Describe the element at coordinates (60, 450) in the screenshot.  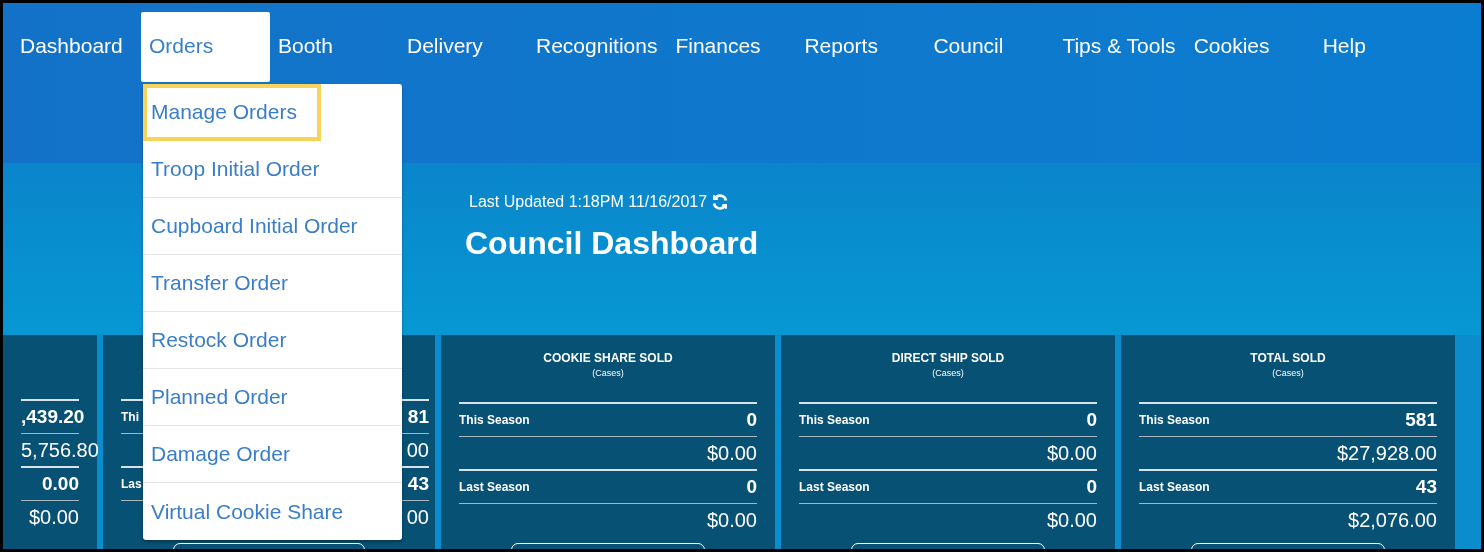
I see `amount-value: 5,756.80` at that location.